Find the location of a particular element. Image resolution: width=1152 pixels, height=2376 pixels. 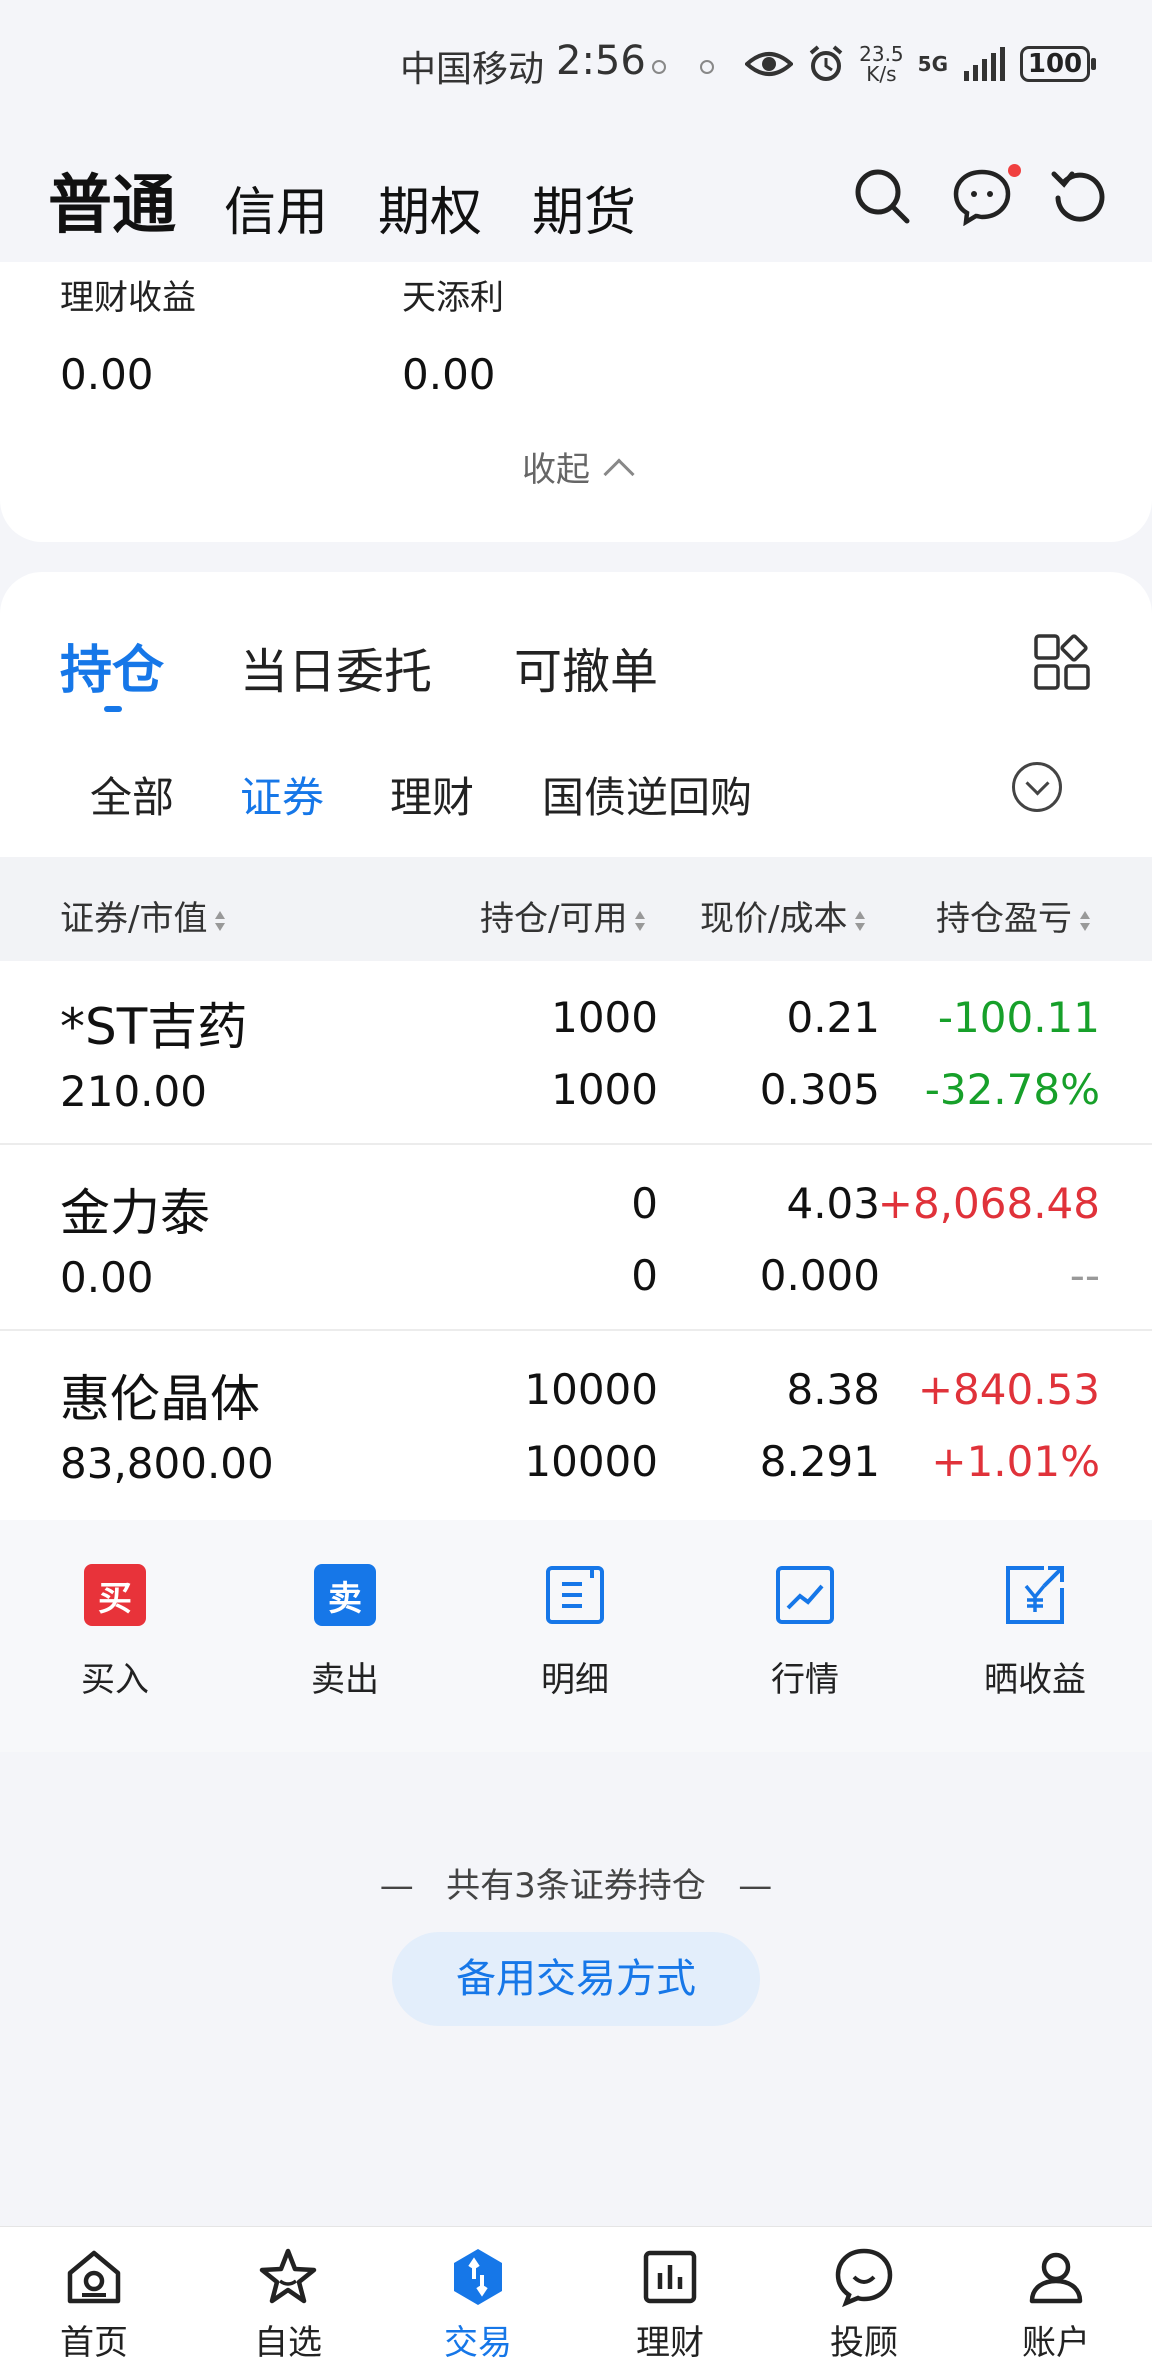

available-qty: 1000 is located at coordinates (604, 1089).